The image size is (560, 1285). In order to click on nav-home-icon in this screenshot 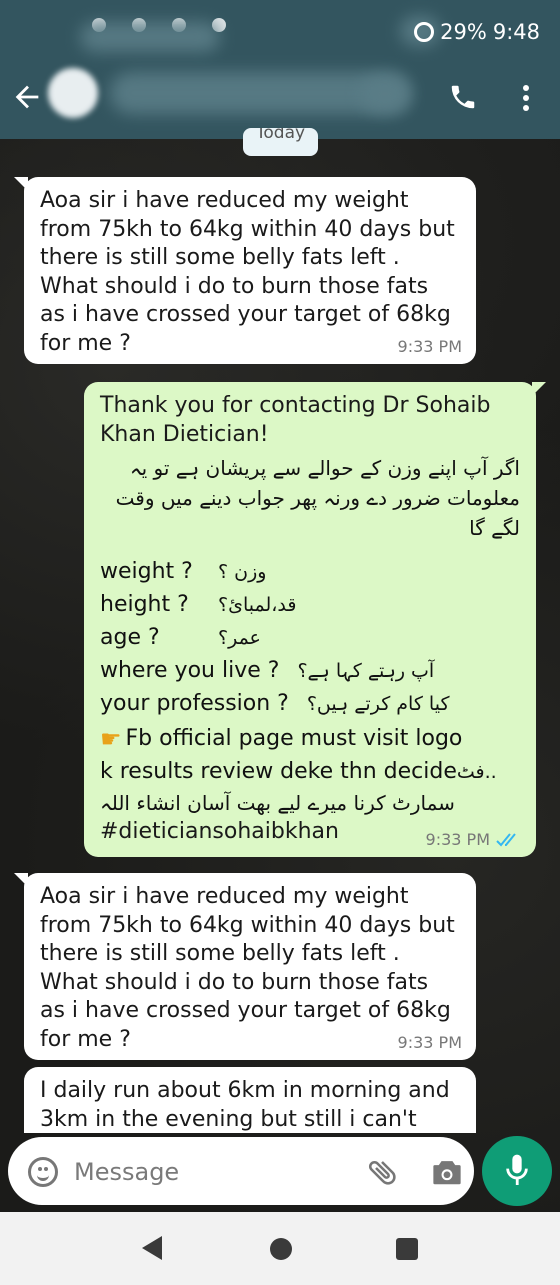, I will do `click(281, 1249)`.